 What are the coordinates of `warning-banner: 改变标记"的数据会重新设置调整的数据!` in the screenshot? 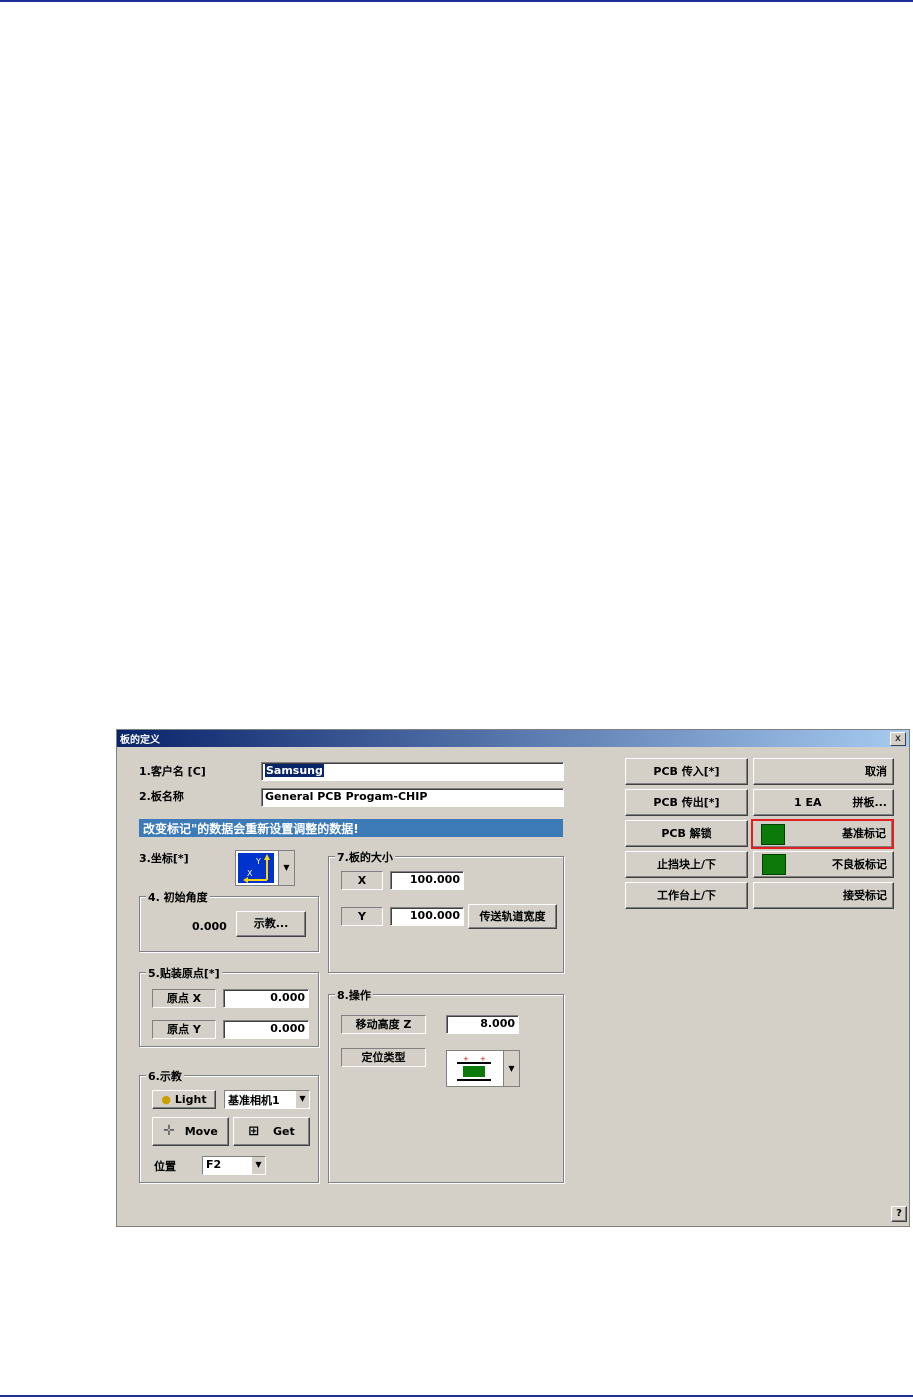 It's located at (351, 828).